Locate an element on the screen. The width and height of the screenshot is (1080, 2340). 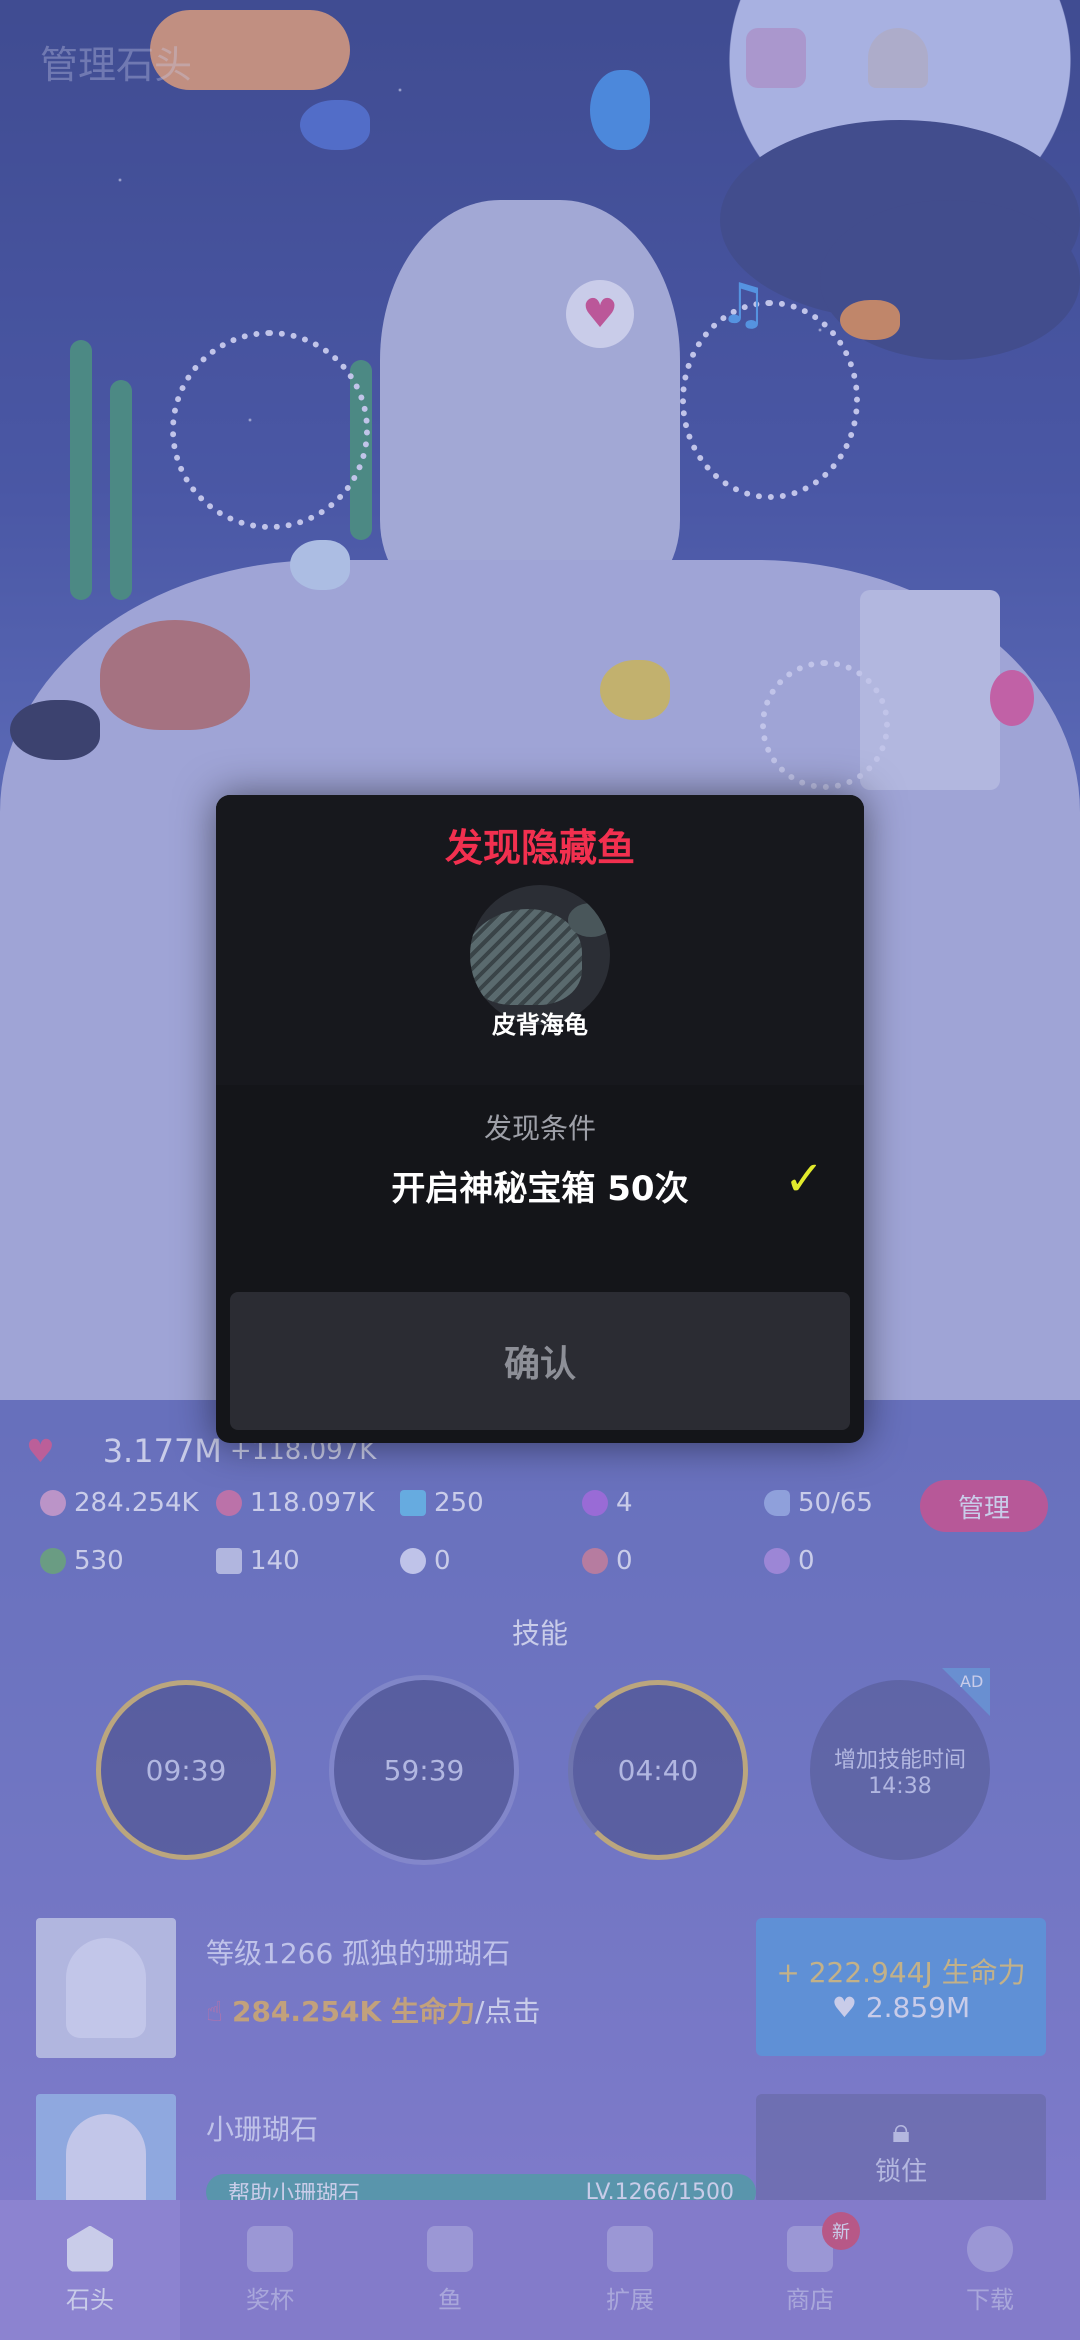
condition-label: 发现条件 is located at coordinates (539, 1128).